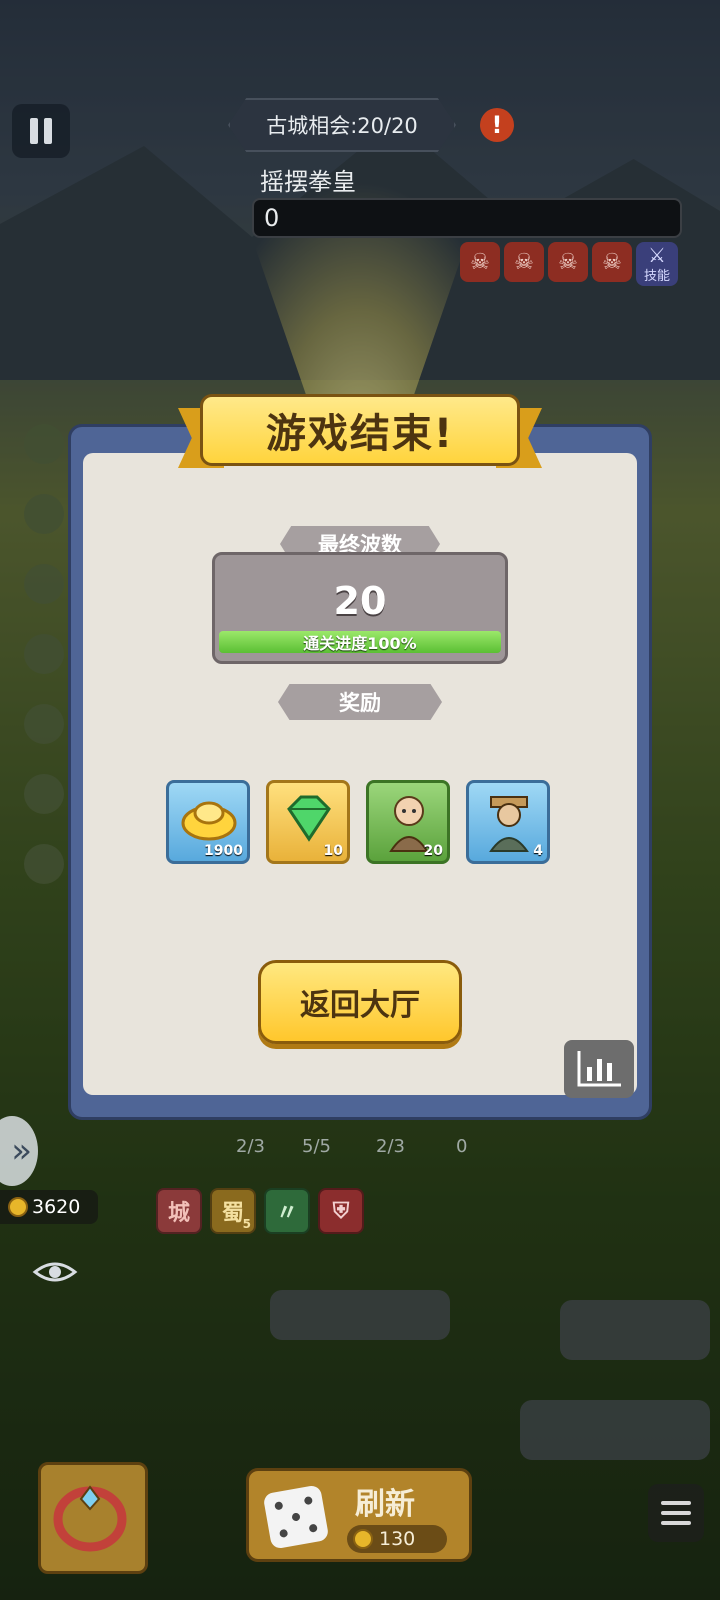 This screenshot has height=1600, width=720. Describe the element at coordinates (90, 1518) in the screenshot. I see `ring-icon` at that location.